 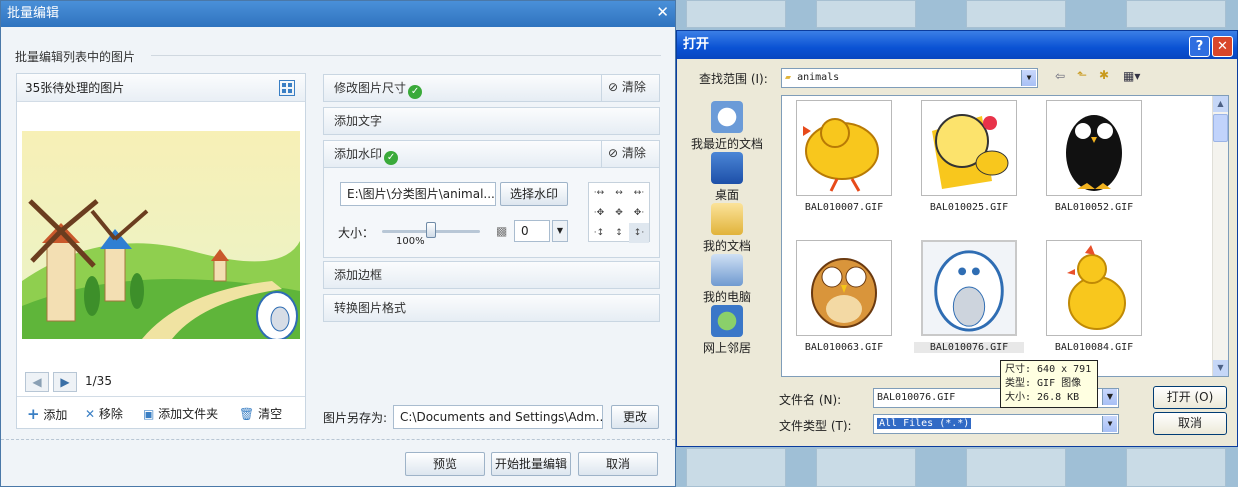 I want to click on add-button: + 添加, so click(x=47, y=414).